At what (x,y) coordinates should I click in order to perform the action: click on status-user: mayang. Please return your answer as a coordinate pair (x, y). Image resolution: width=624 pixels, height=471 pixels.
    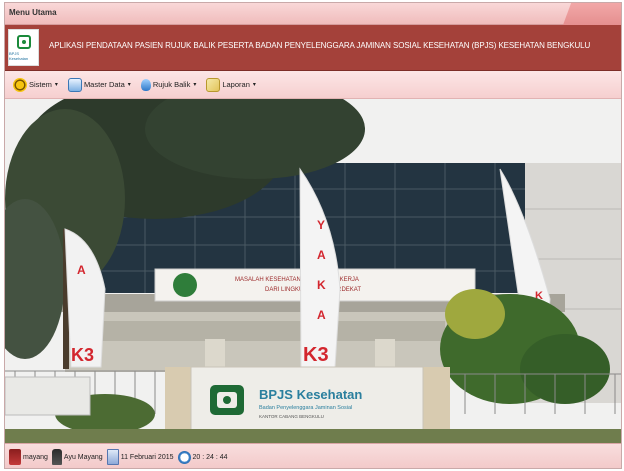
    Looking at the image, I should click on (28, 457).